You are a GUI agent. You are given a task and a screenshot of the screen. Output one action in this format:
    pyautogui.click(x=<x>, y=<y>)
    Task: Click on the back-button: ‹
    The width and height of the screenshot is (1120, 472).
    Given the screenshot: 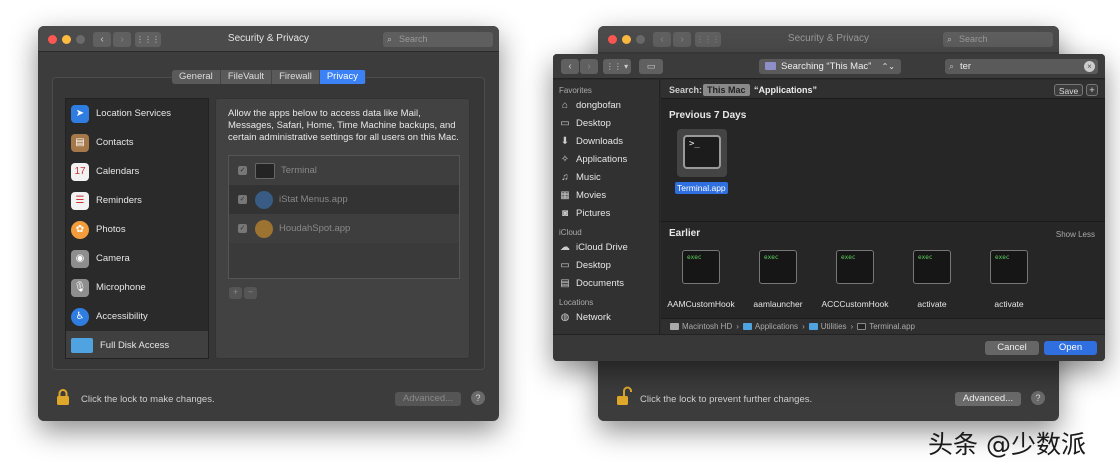 What is the action you would take?
    pyautogui.click(x=570, y=66)
    